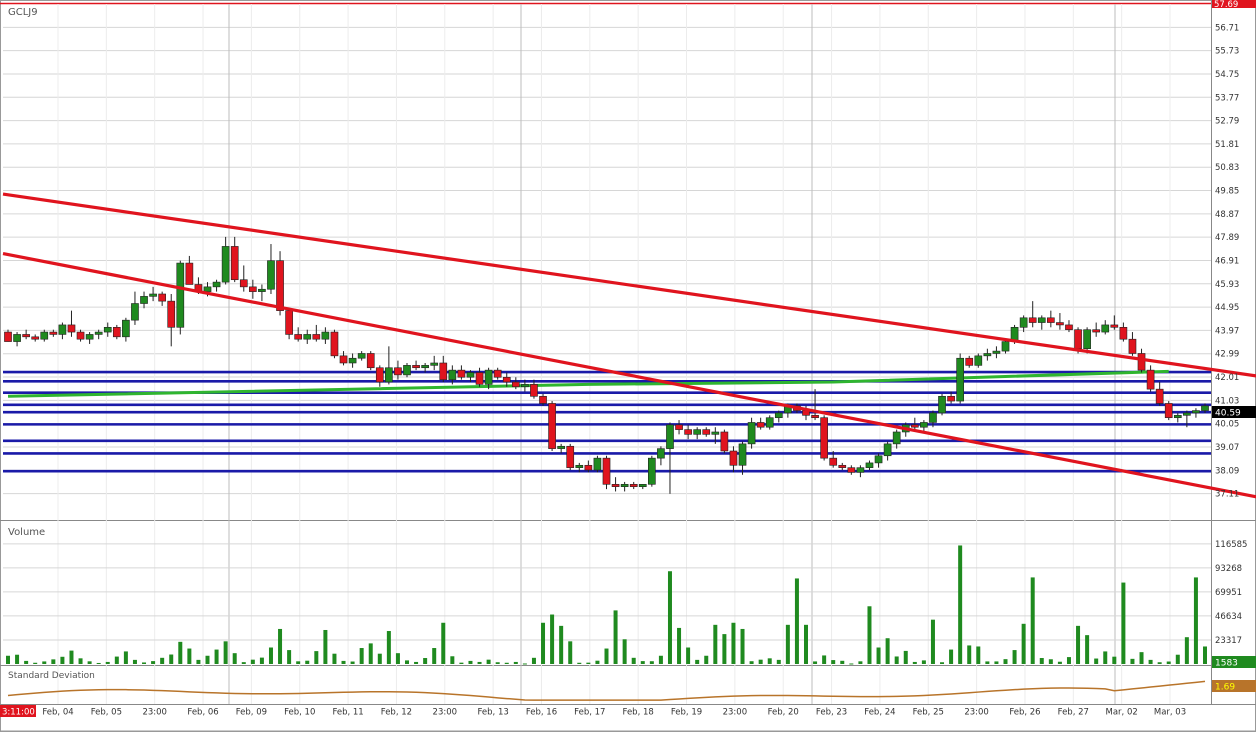 The height and width of the screenshot is (736, 1256). I want to click on time-tick-label: Feb, 10, so click(299, 713).